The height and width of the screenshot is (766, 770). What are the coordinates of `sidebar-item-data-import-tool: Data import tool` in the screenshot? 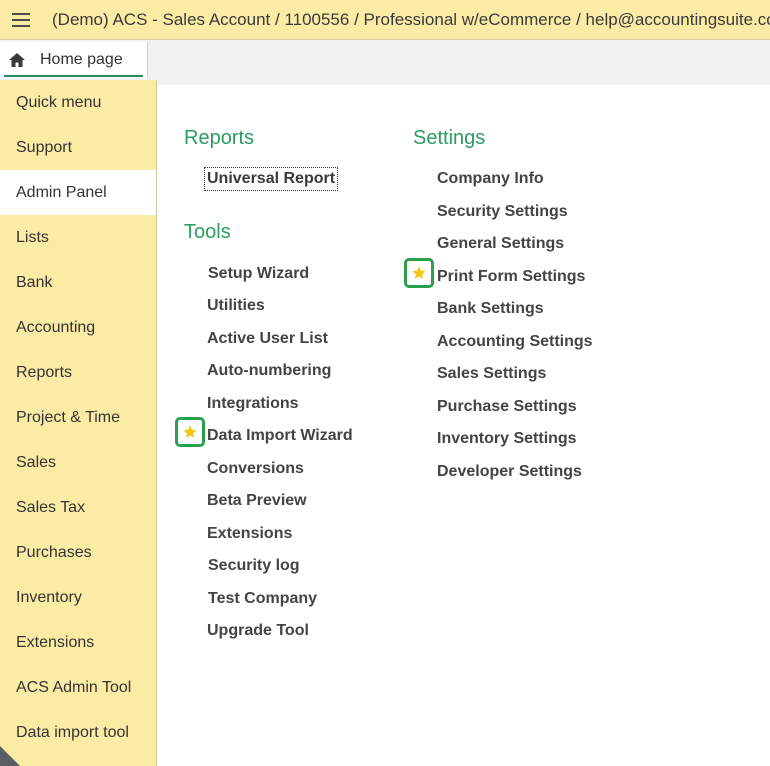 It's located at (78, 732).